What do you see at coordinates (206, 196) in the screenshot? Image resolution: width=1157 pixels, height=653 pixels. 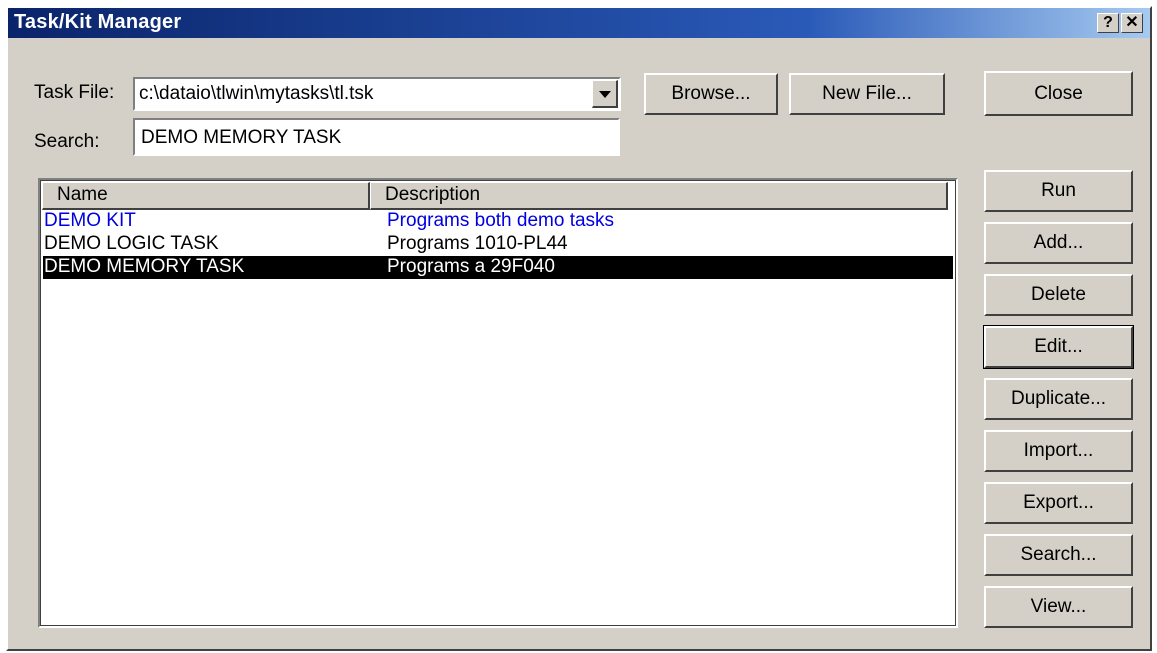 I see `column-header-name: Name` at bounding box center [206, 196].